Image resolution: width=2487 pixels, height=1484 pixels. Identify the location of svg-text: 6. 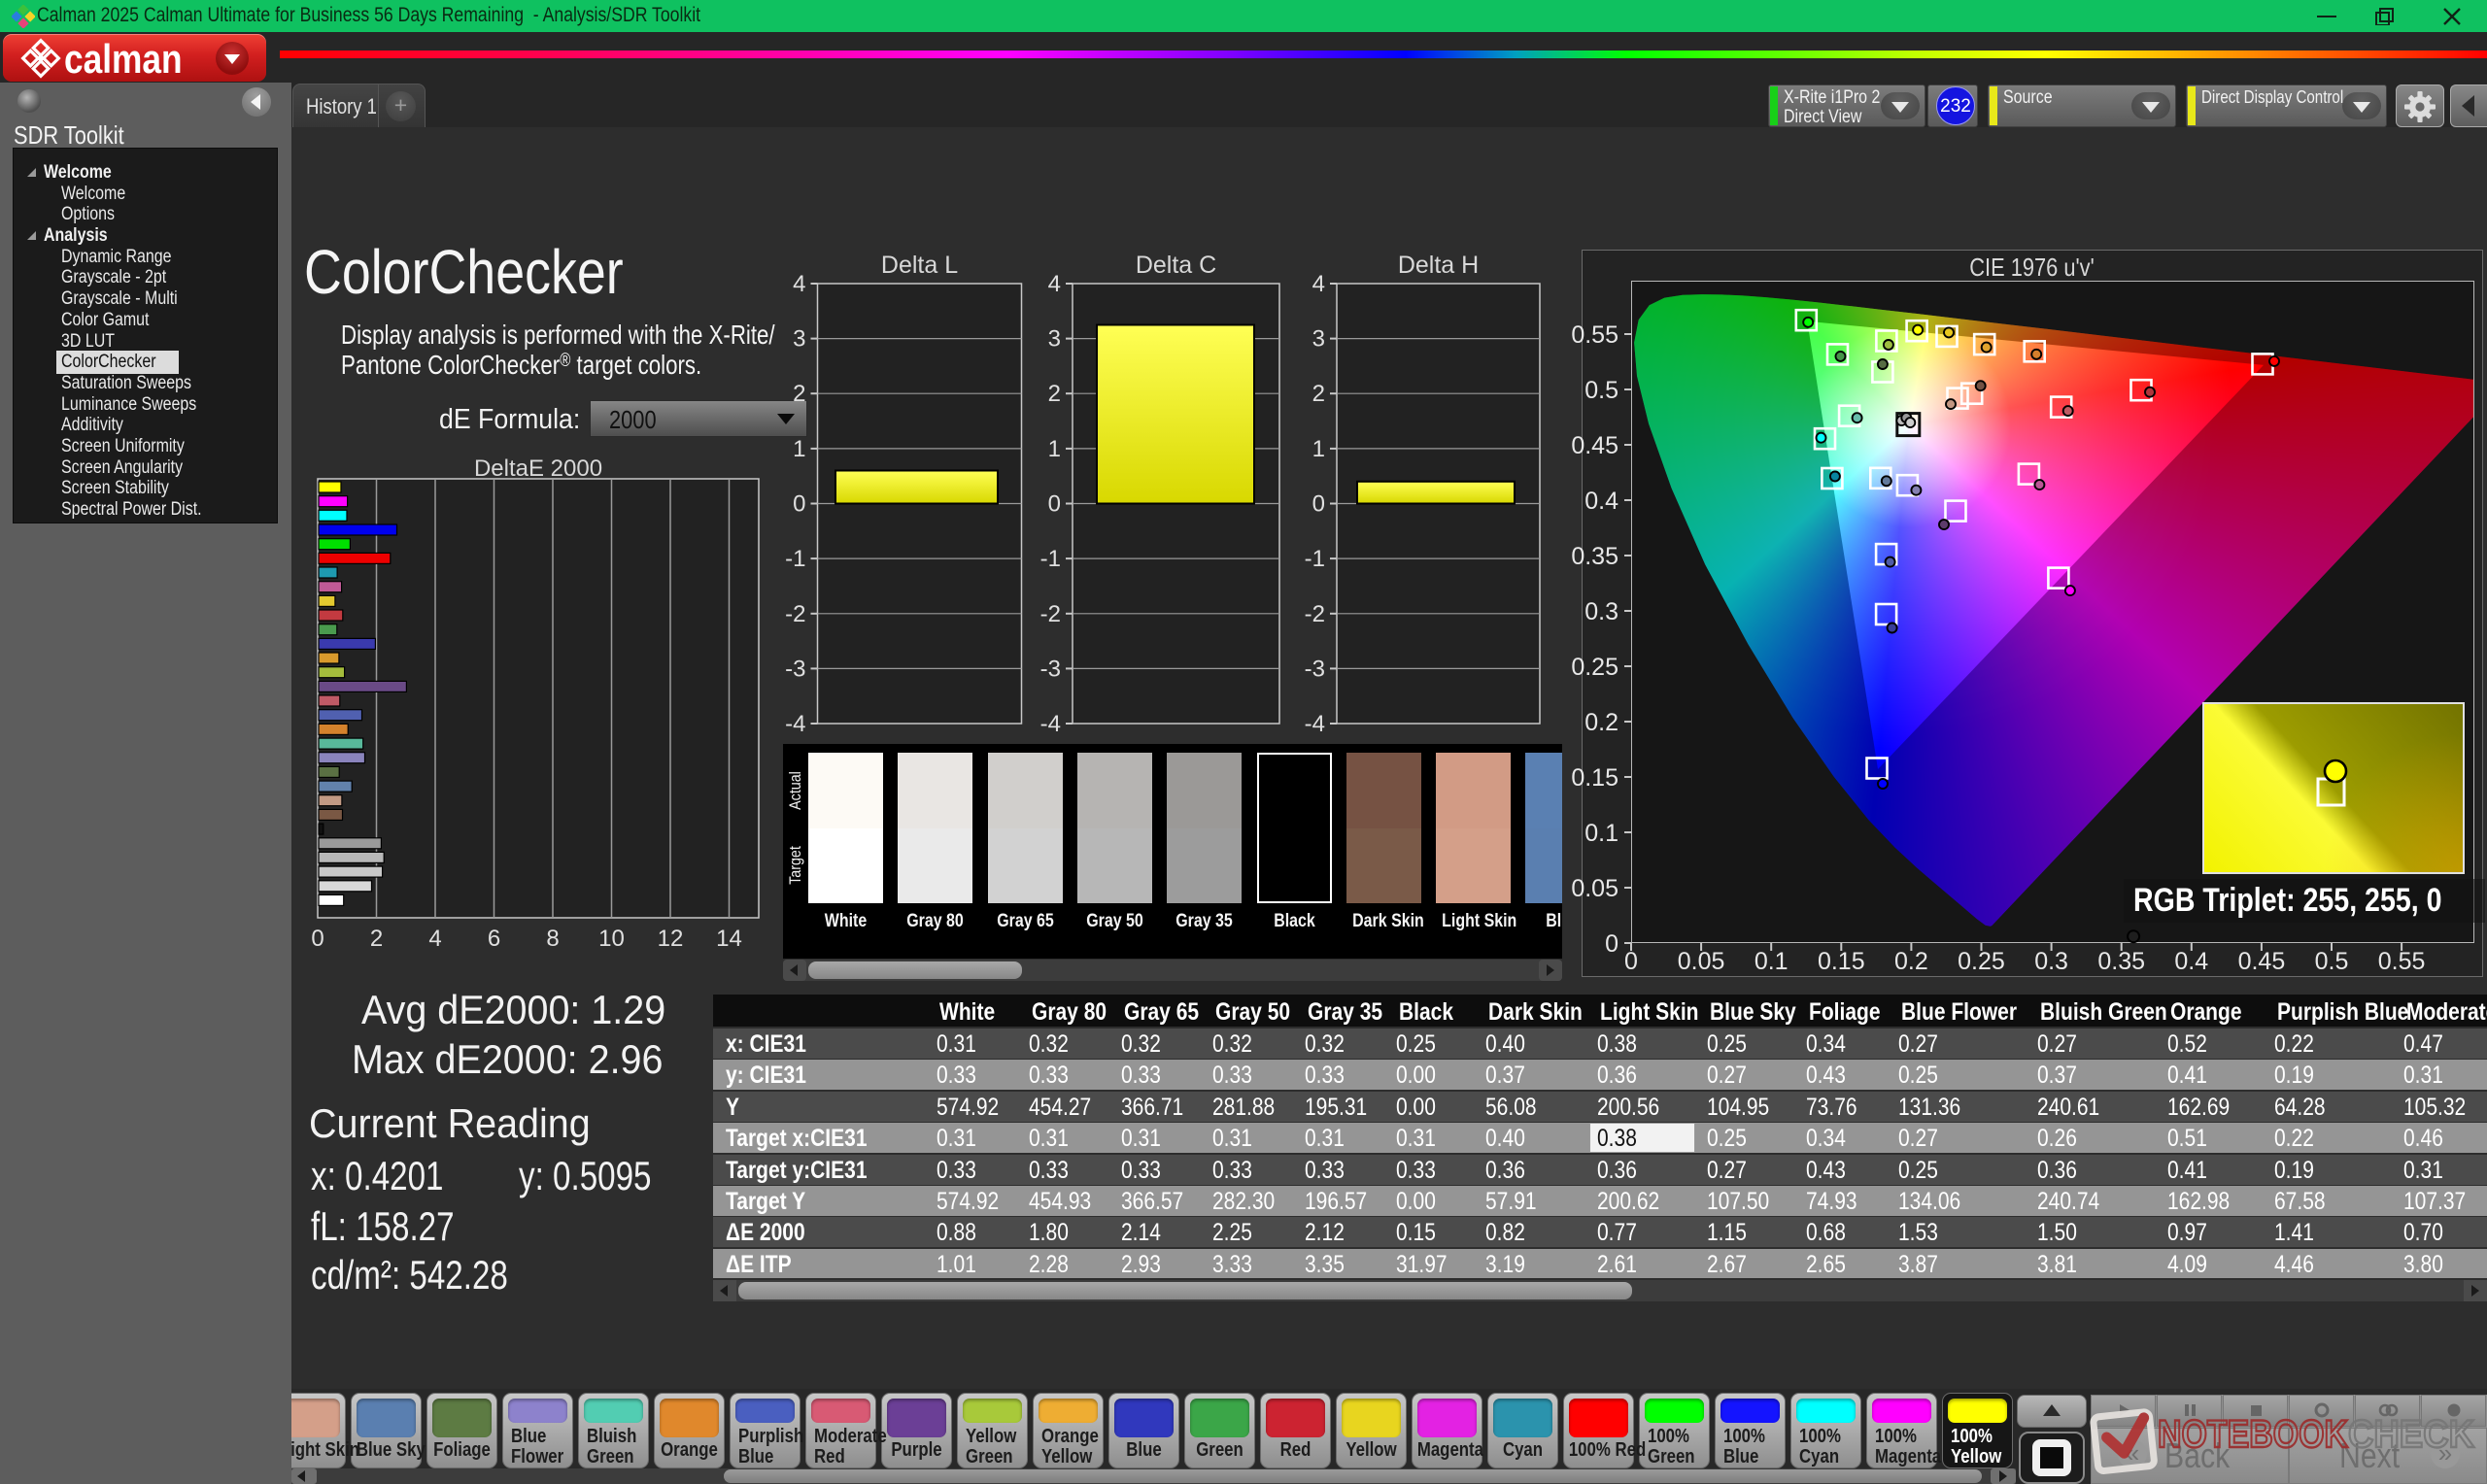
(494, 939).